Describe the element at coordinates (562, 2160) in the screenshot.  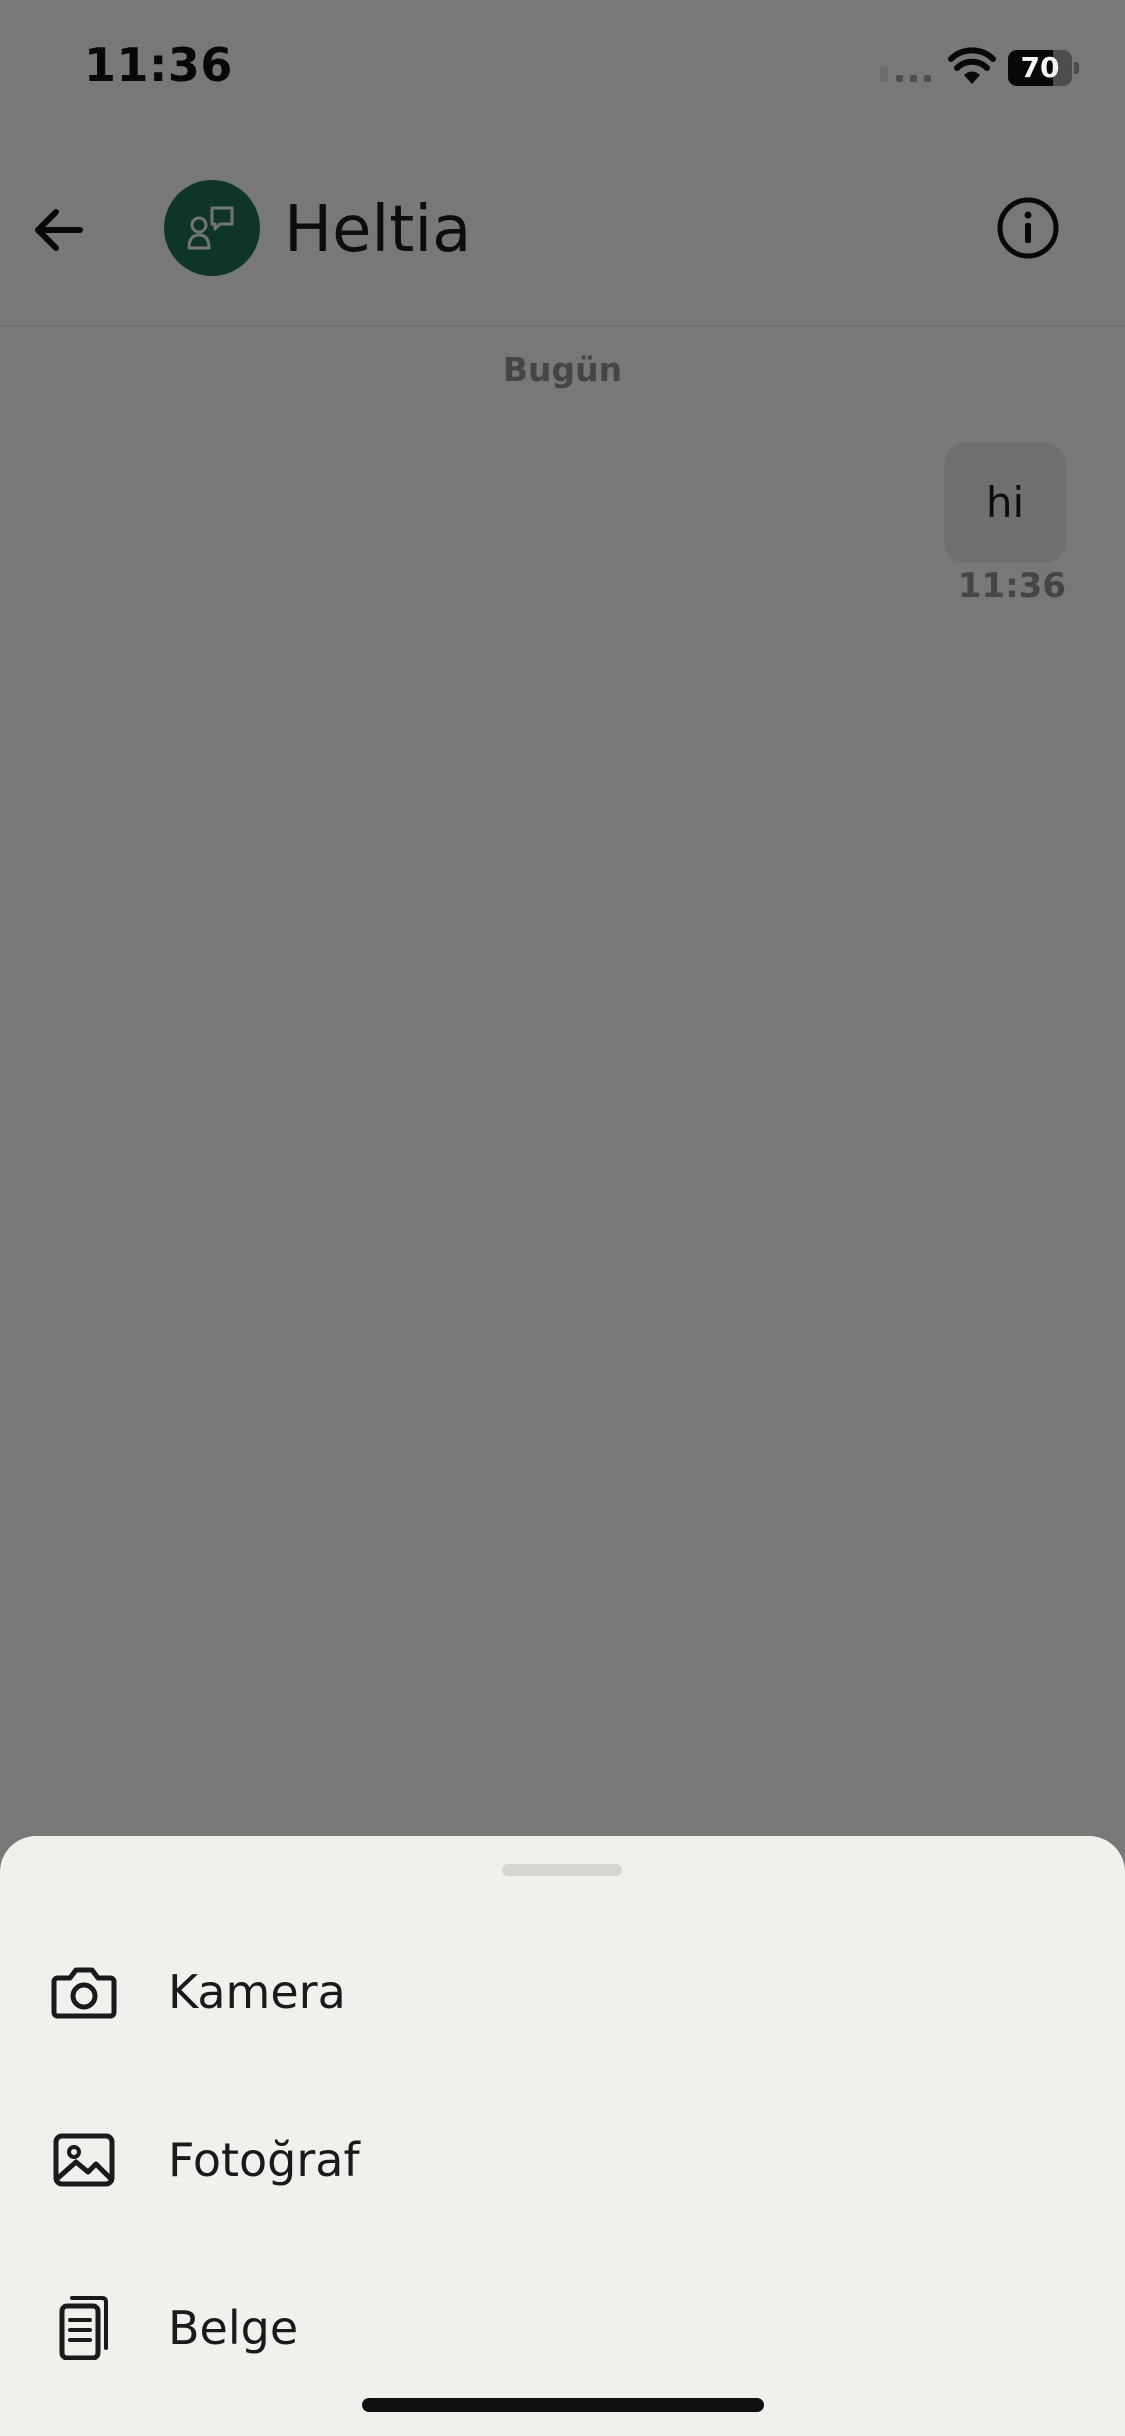
I see `attach-photo-option: Fotoğraf` at that location.